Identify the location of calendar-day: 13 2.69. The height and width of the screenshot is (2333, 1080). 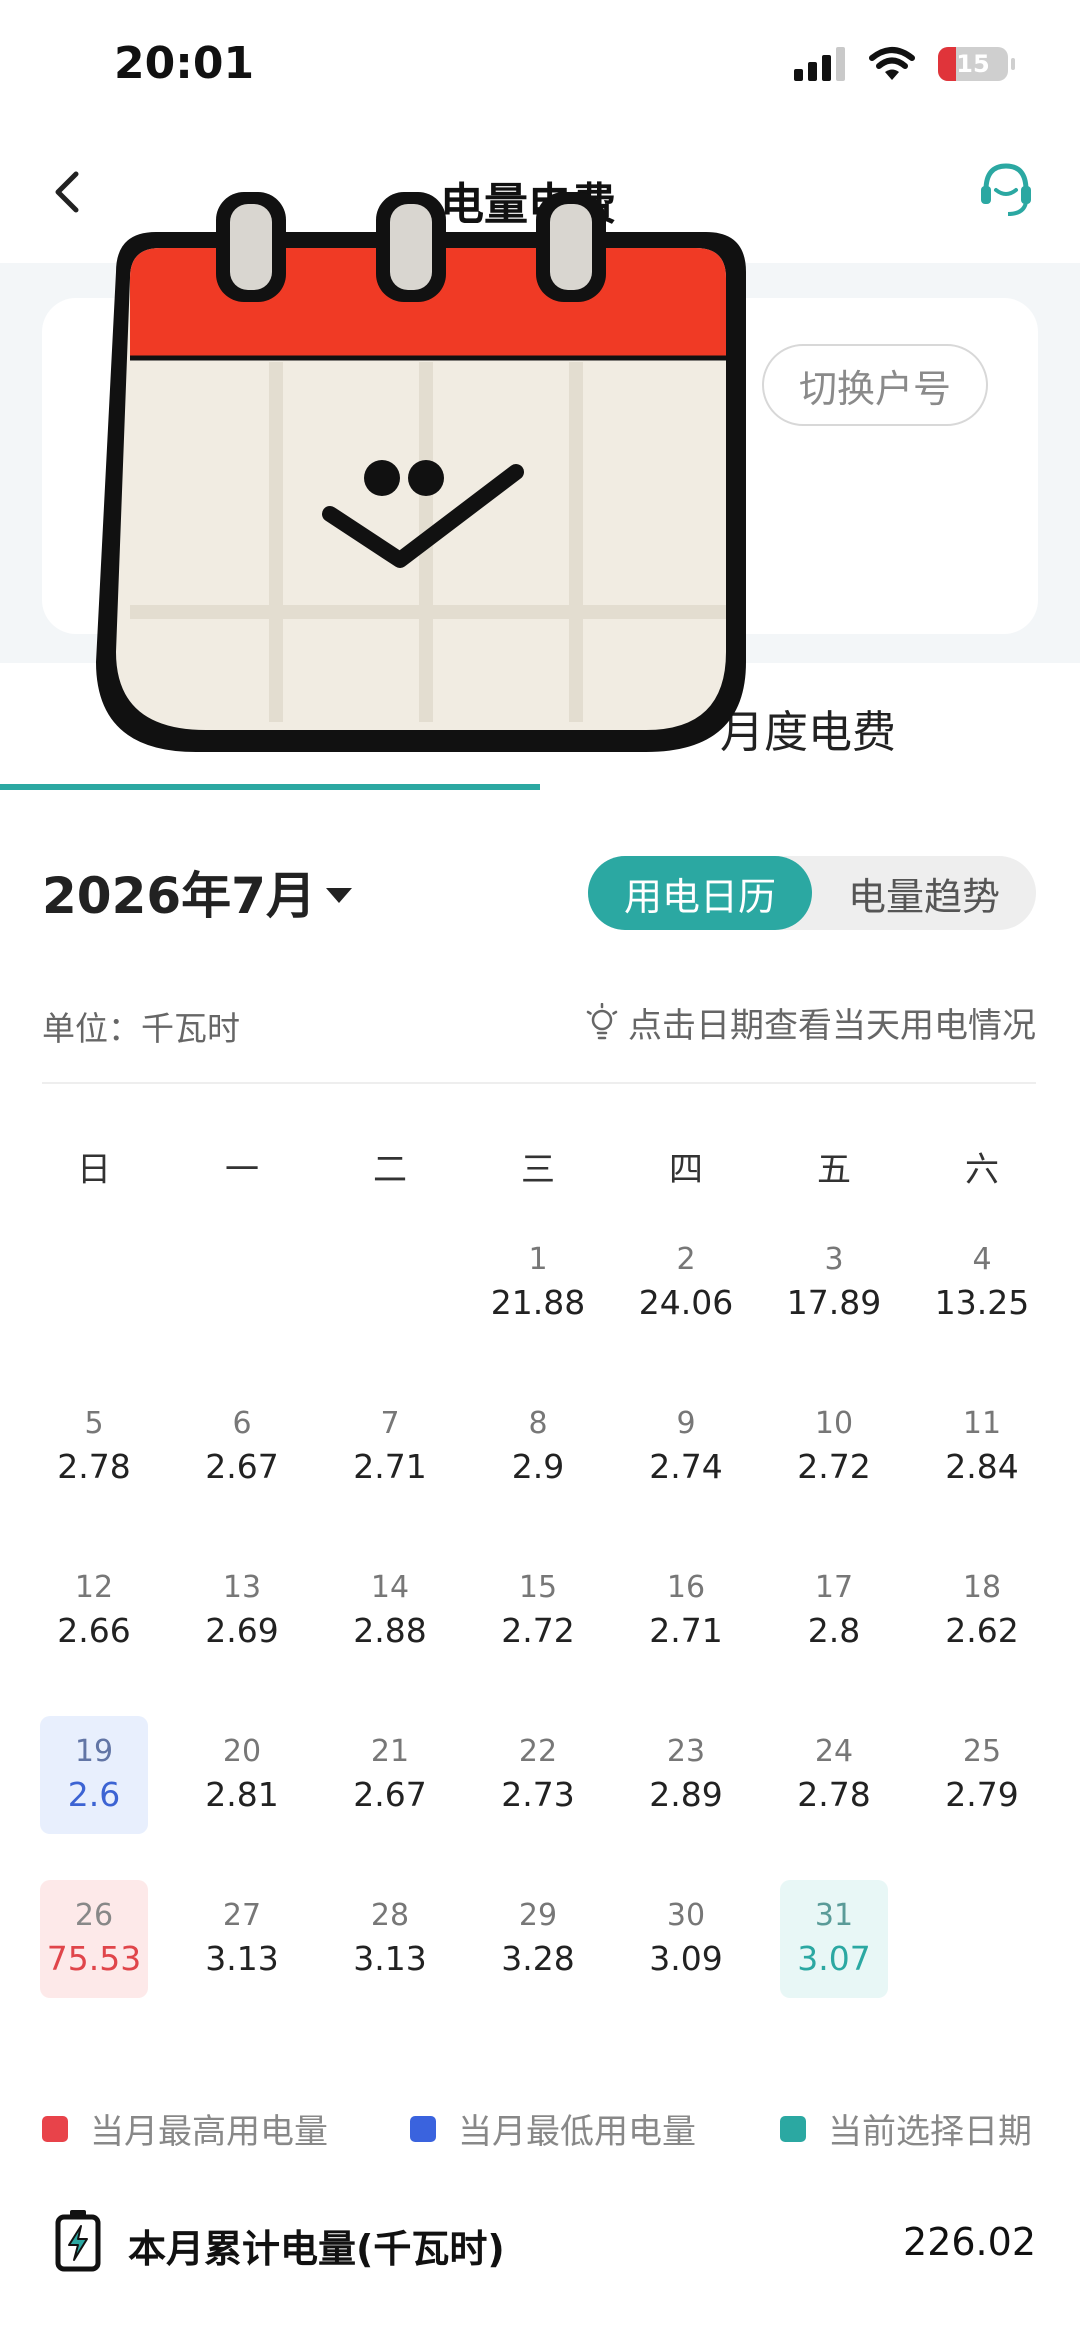
(242, 1611).